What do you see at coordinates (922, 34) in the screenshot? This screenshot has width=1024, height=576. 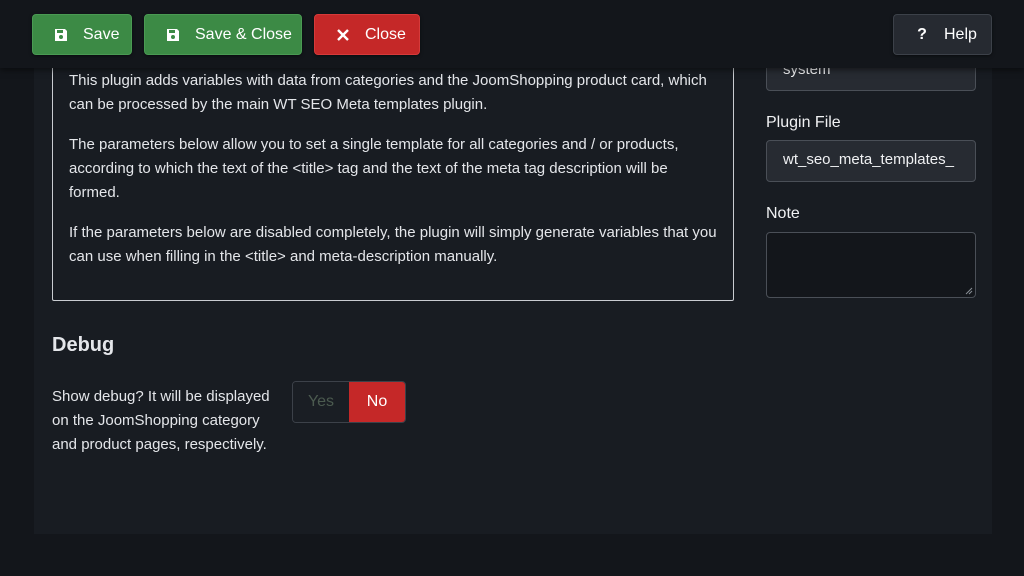 I see `question-mark-icon: ?` at bounding box center [922, 34].